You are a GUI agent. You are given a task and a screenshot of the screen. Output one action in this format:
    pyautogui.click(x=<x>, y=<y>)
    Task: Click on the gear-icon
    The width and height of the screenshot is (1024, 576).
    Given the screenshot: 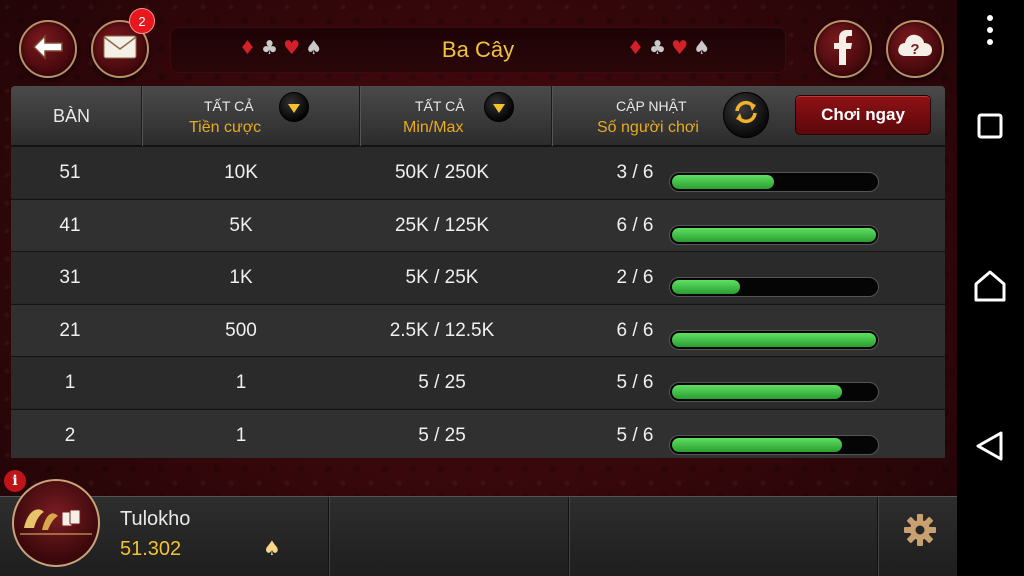 What is the action you would take?
    pyautogui.click(x=920, y=534)
    